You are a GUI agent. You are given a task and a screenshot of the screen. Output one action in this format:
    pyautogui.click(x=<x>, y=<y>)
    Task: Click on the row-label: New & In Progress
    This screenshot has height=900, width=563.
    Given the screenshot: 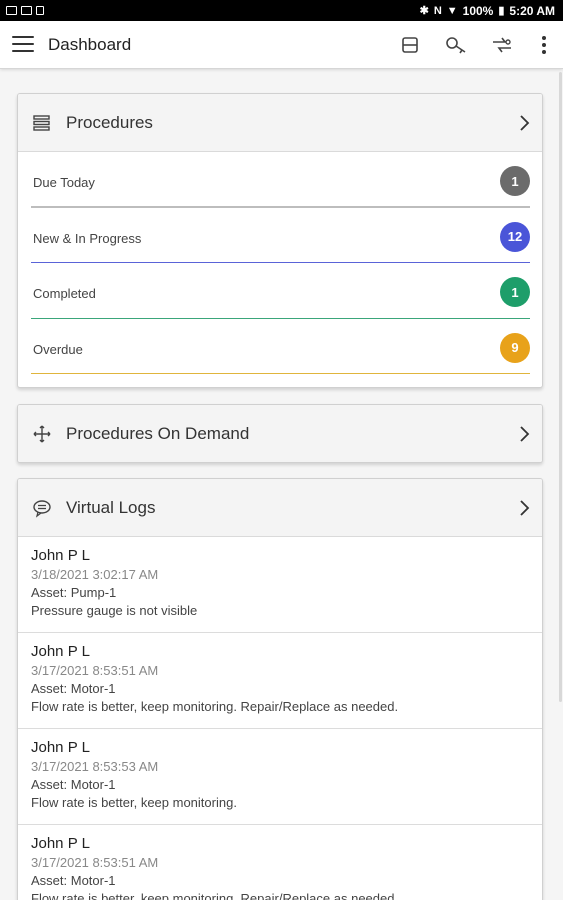 What is the action you would take?
    pyautogui.click(x=87, y=238)
    